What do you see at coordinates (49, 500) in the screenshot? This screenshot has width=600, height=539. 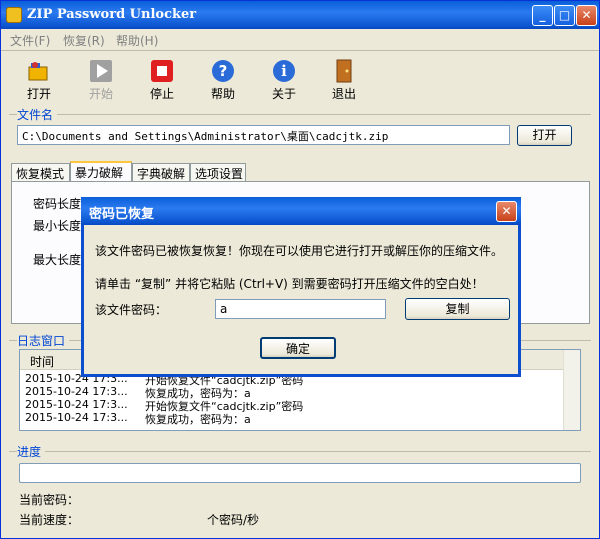 I see `current-password-label: 当前密码：` at bounding box center [49, 500].